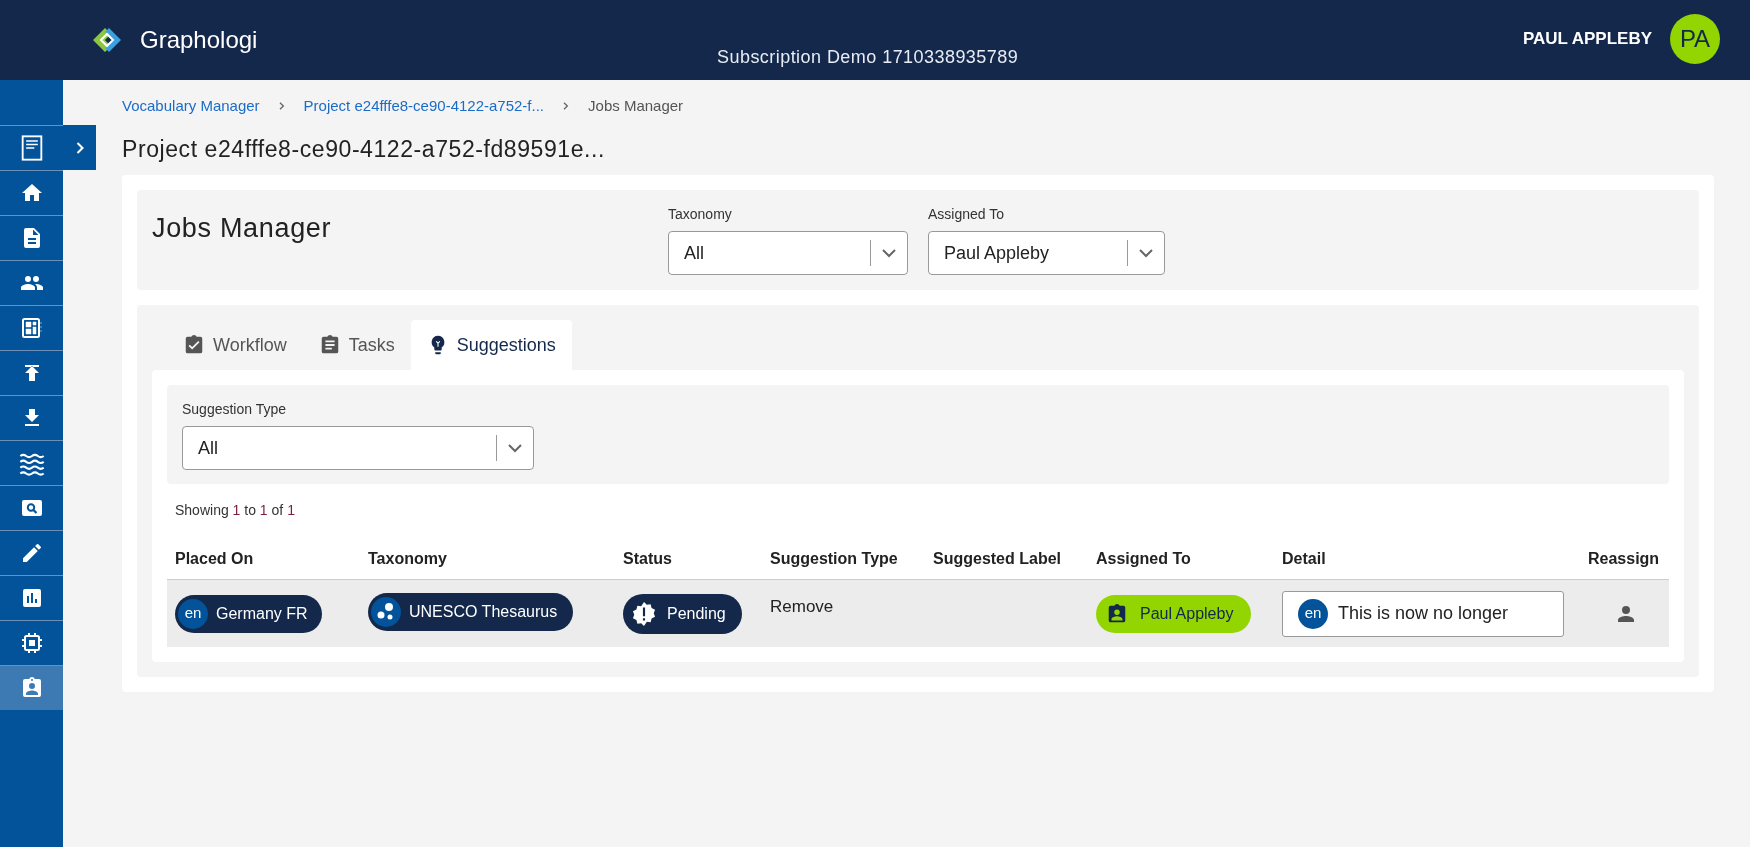 This screenshot has width=1750, height=847. I want to click on breadcrumb-link: Vocabulary Manager, so click(191, 106).